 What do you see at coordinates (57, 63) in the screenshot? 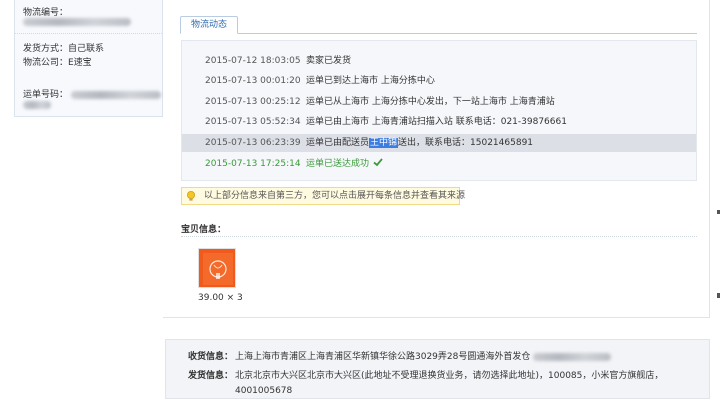
I see `logistics-company: 物流公司：E速宝` at bounding box center [57, 63].